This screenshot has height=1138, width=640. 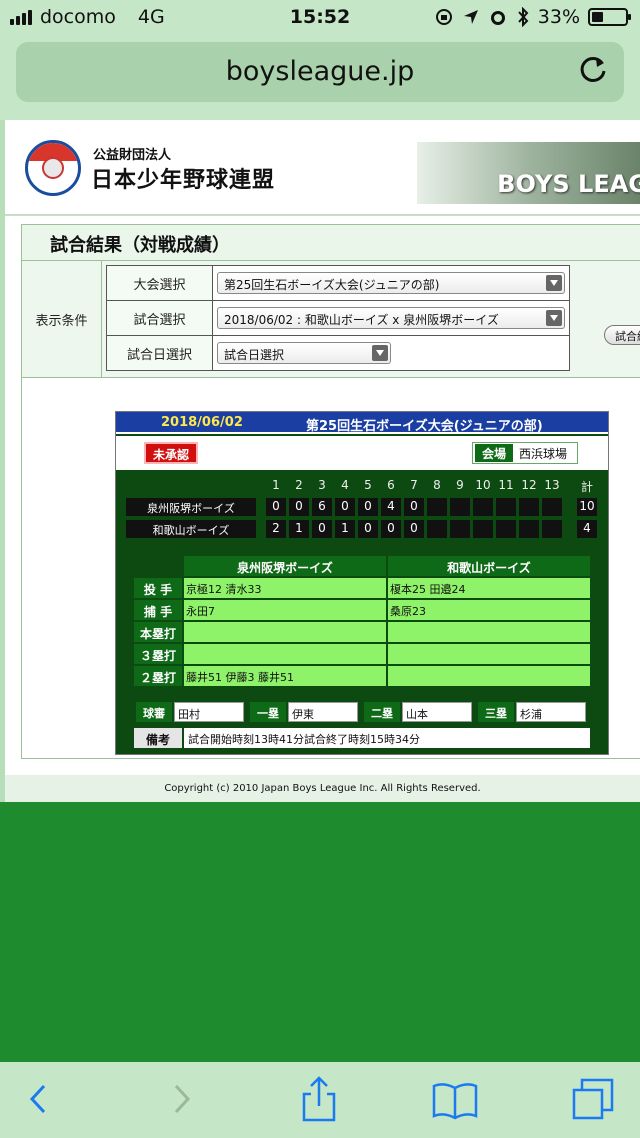 What do you see at coordinates (587, 507) in the screenshot?
I see `total-score-cell: 10` at bounding box center [587, 507].